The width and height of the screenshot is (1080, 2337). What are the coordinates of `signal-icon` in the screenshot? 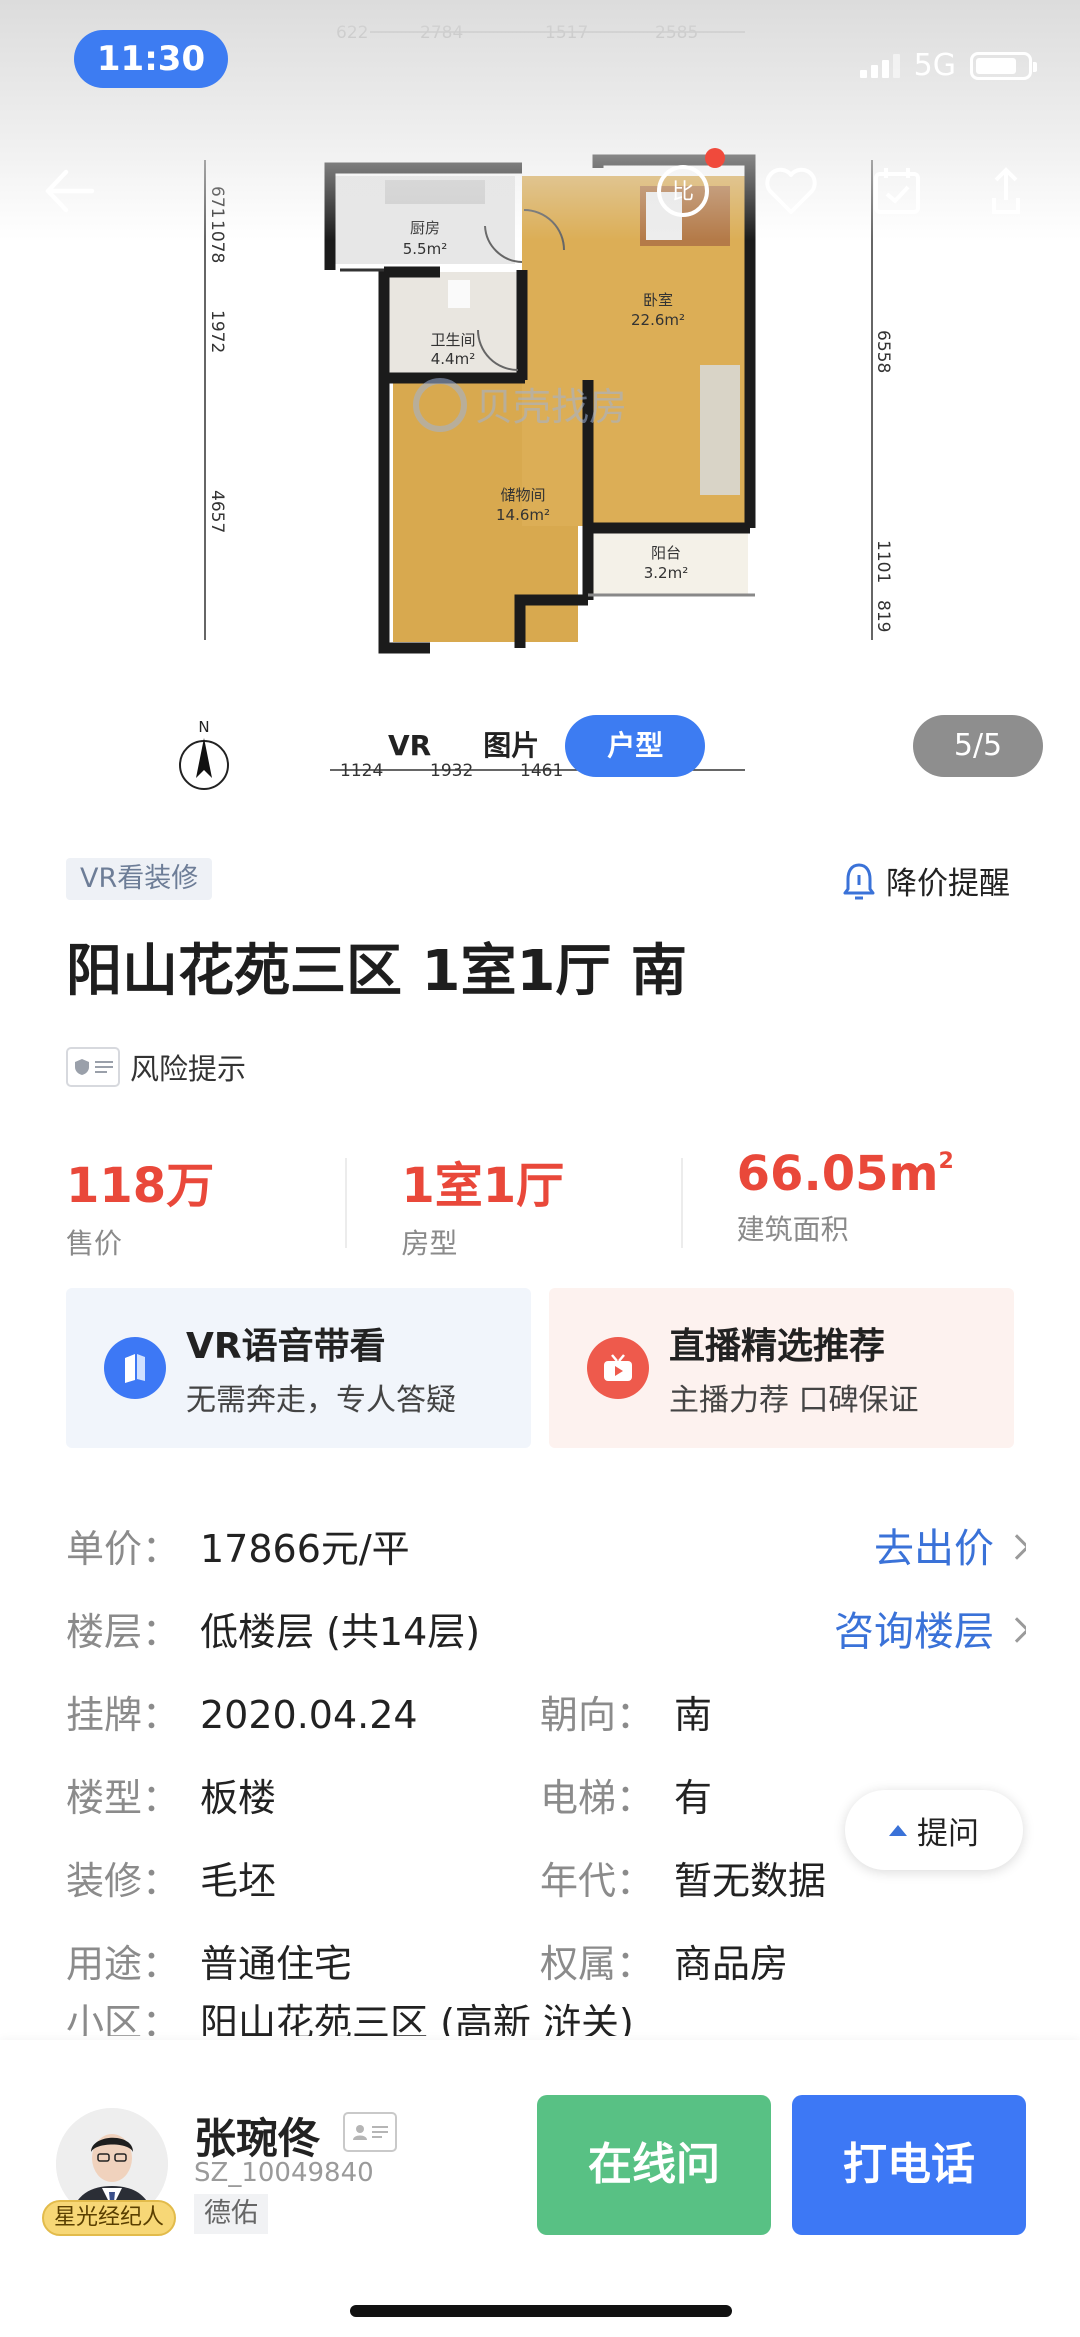 It's located at (879, 65).